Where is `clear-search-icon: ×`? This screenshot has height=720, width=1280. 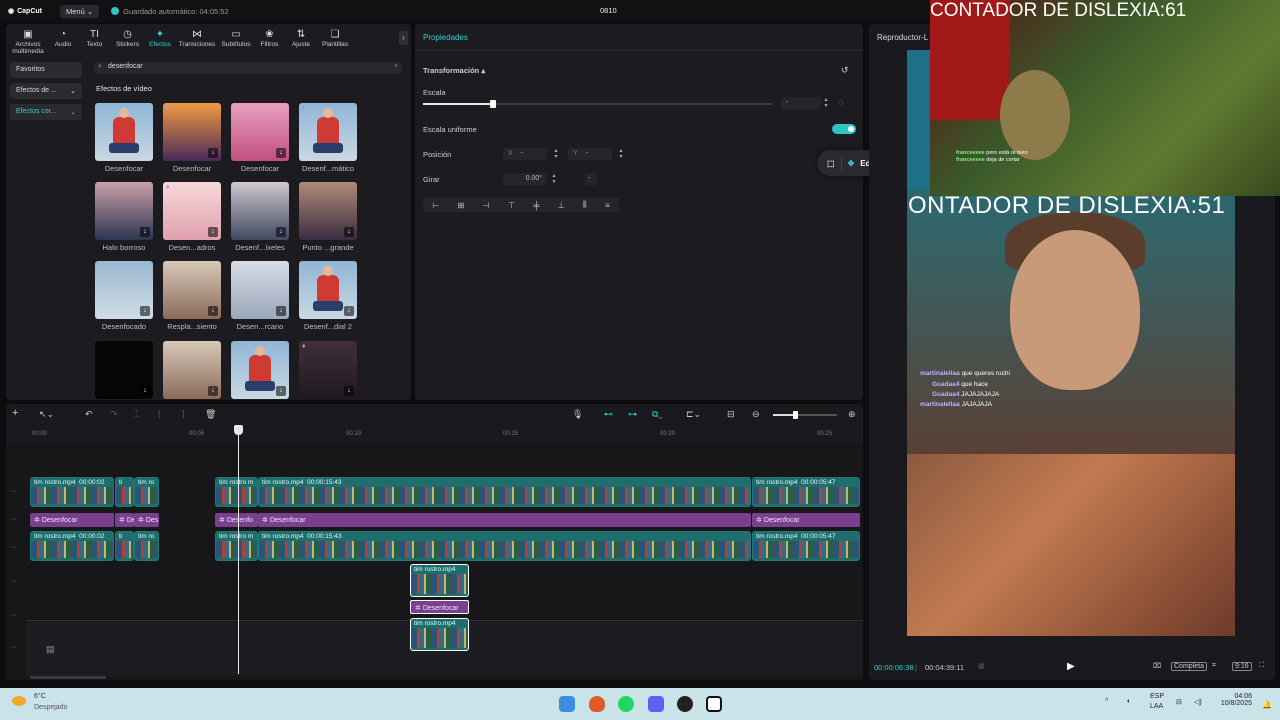 clear-search-icon: × is located at coordinates (396, 66).